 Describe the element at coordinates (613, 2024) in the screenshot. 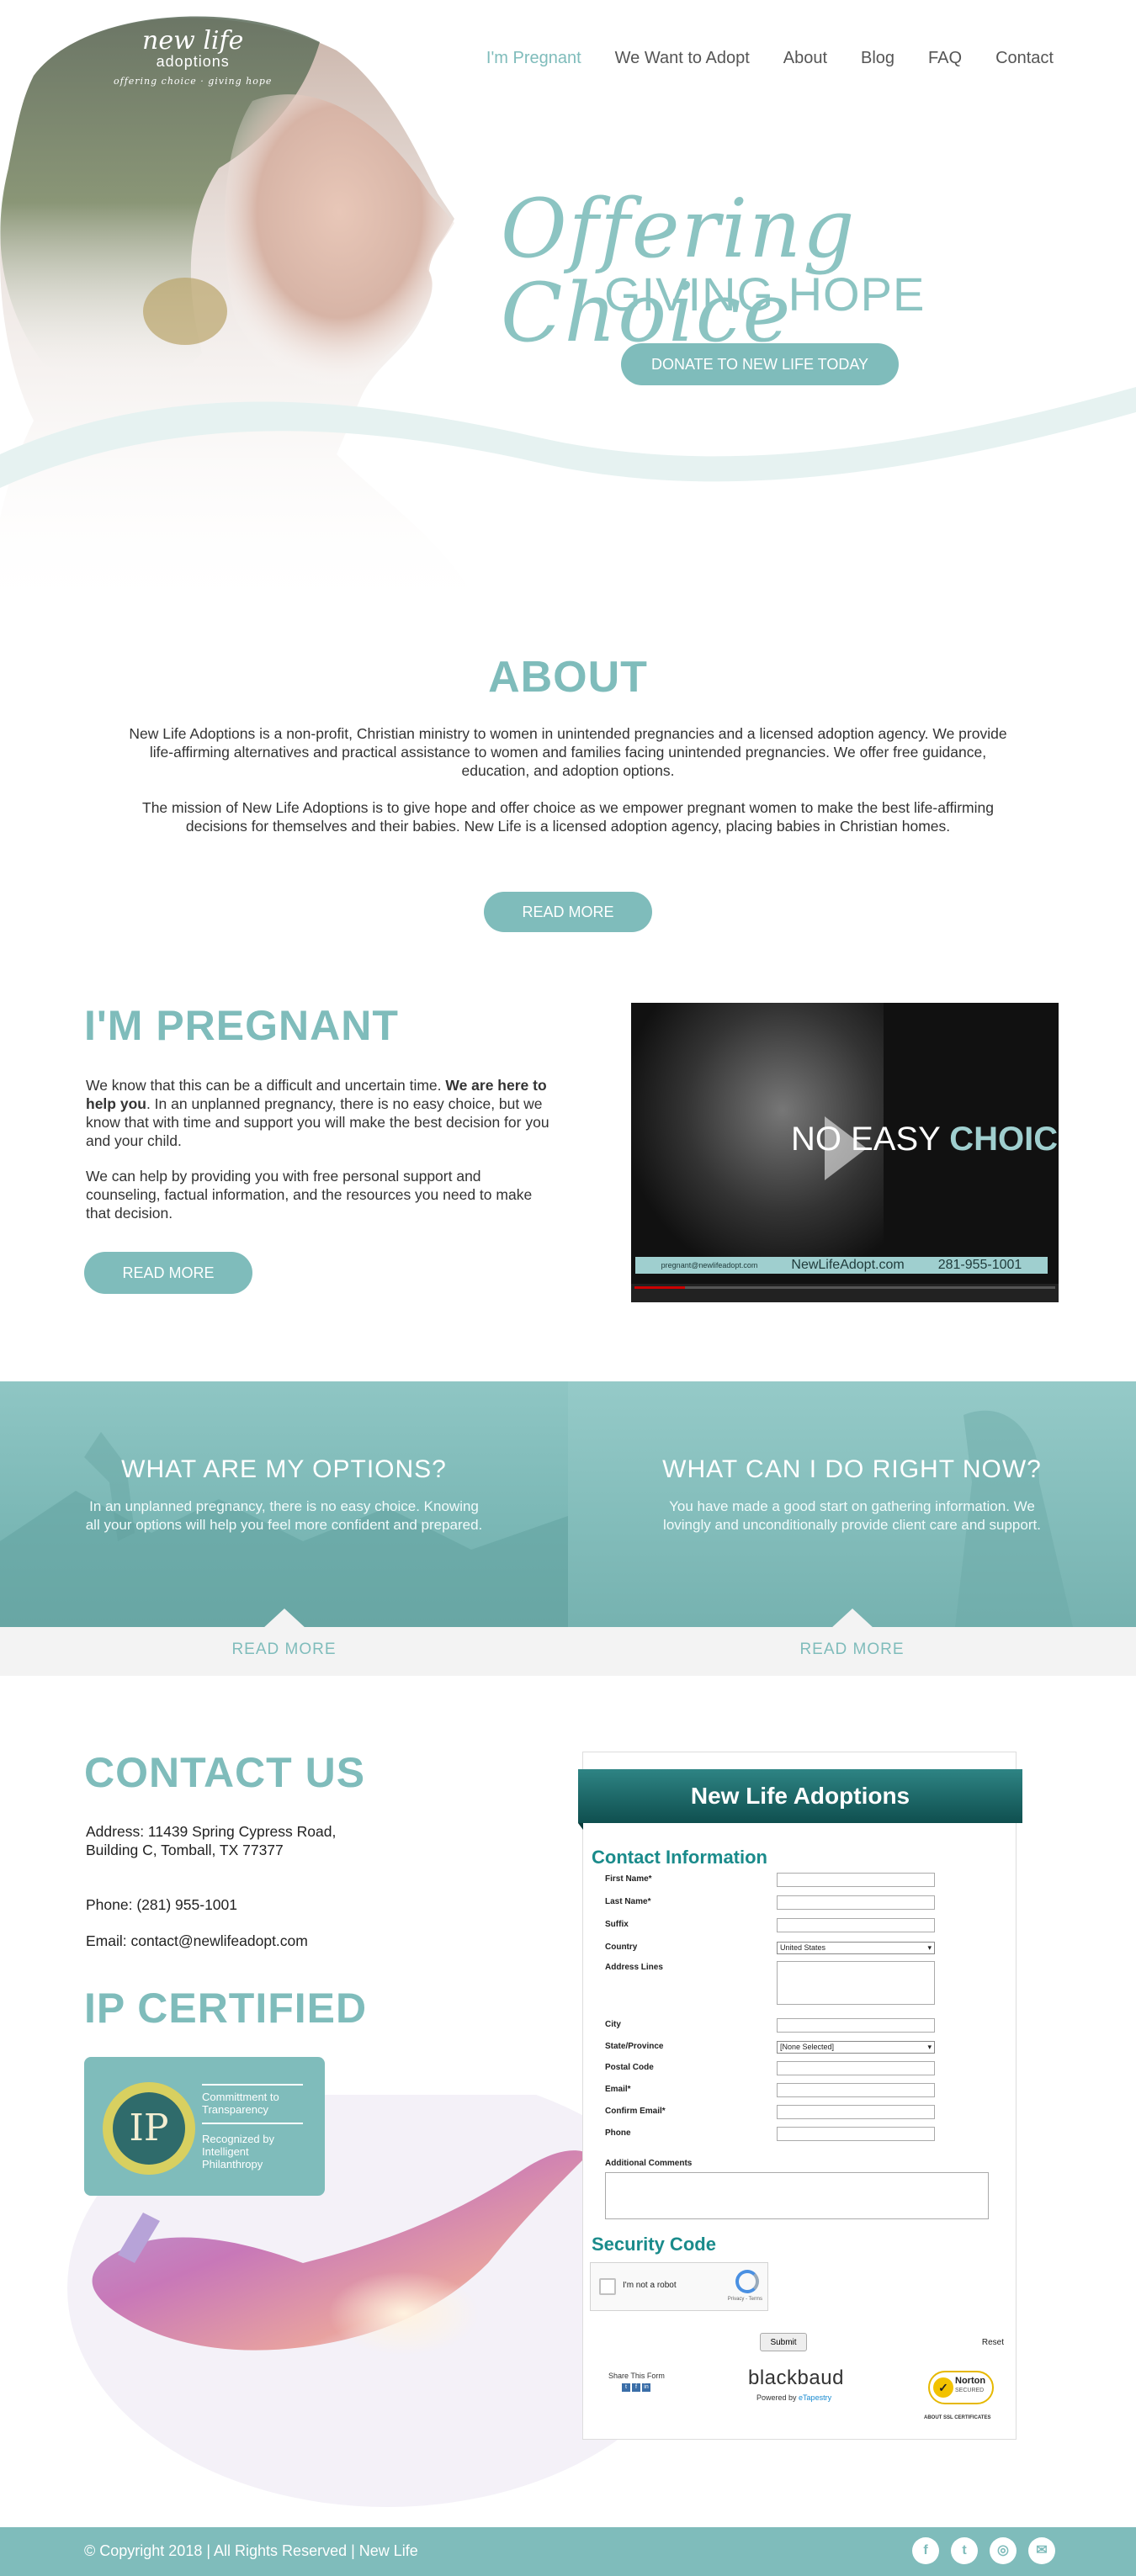

I see `city-label: City` at that location.